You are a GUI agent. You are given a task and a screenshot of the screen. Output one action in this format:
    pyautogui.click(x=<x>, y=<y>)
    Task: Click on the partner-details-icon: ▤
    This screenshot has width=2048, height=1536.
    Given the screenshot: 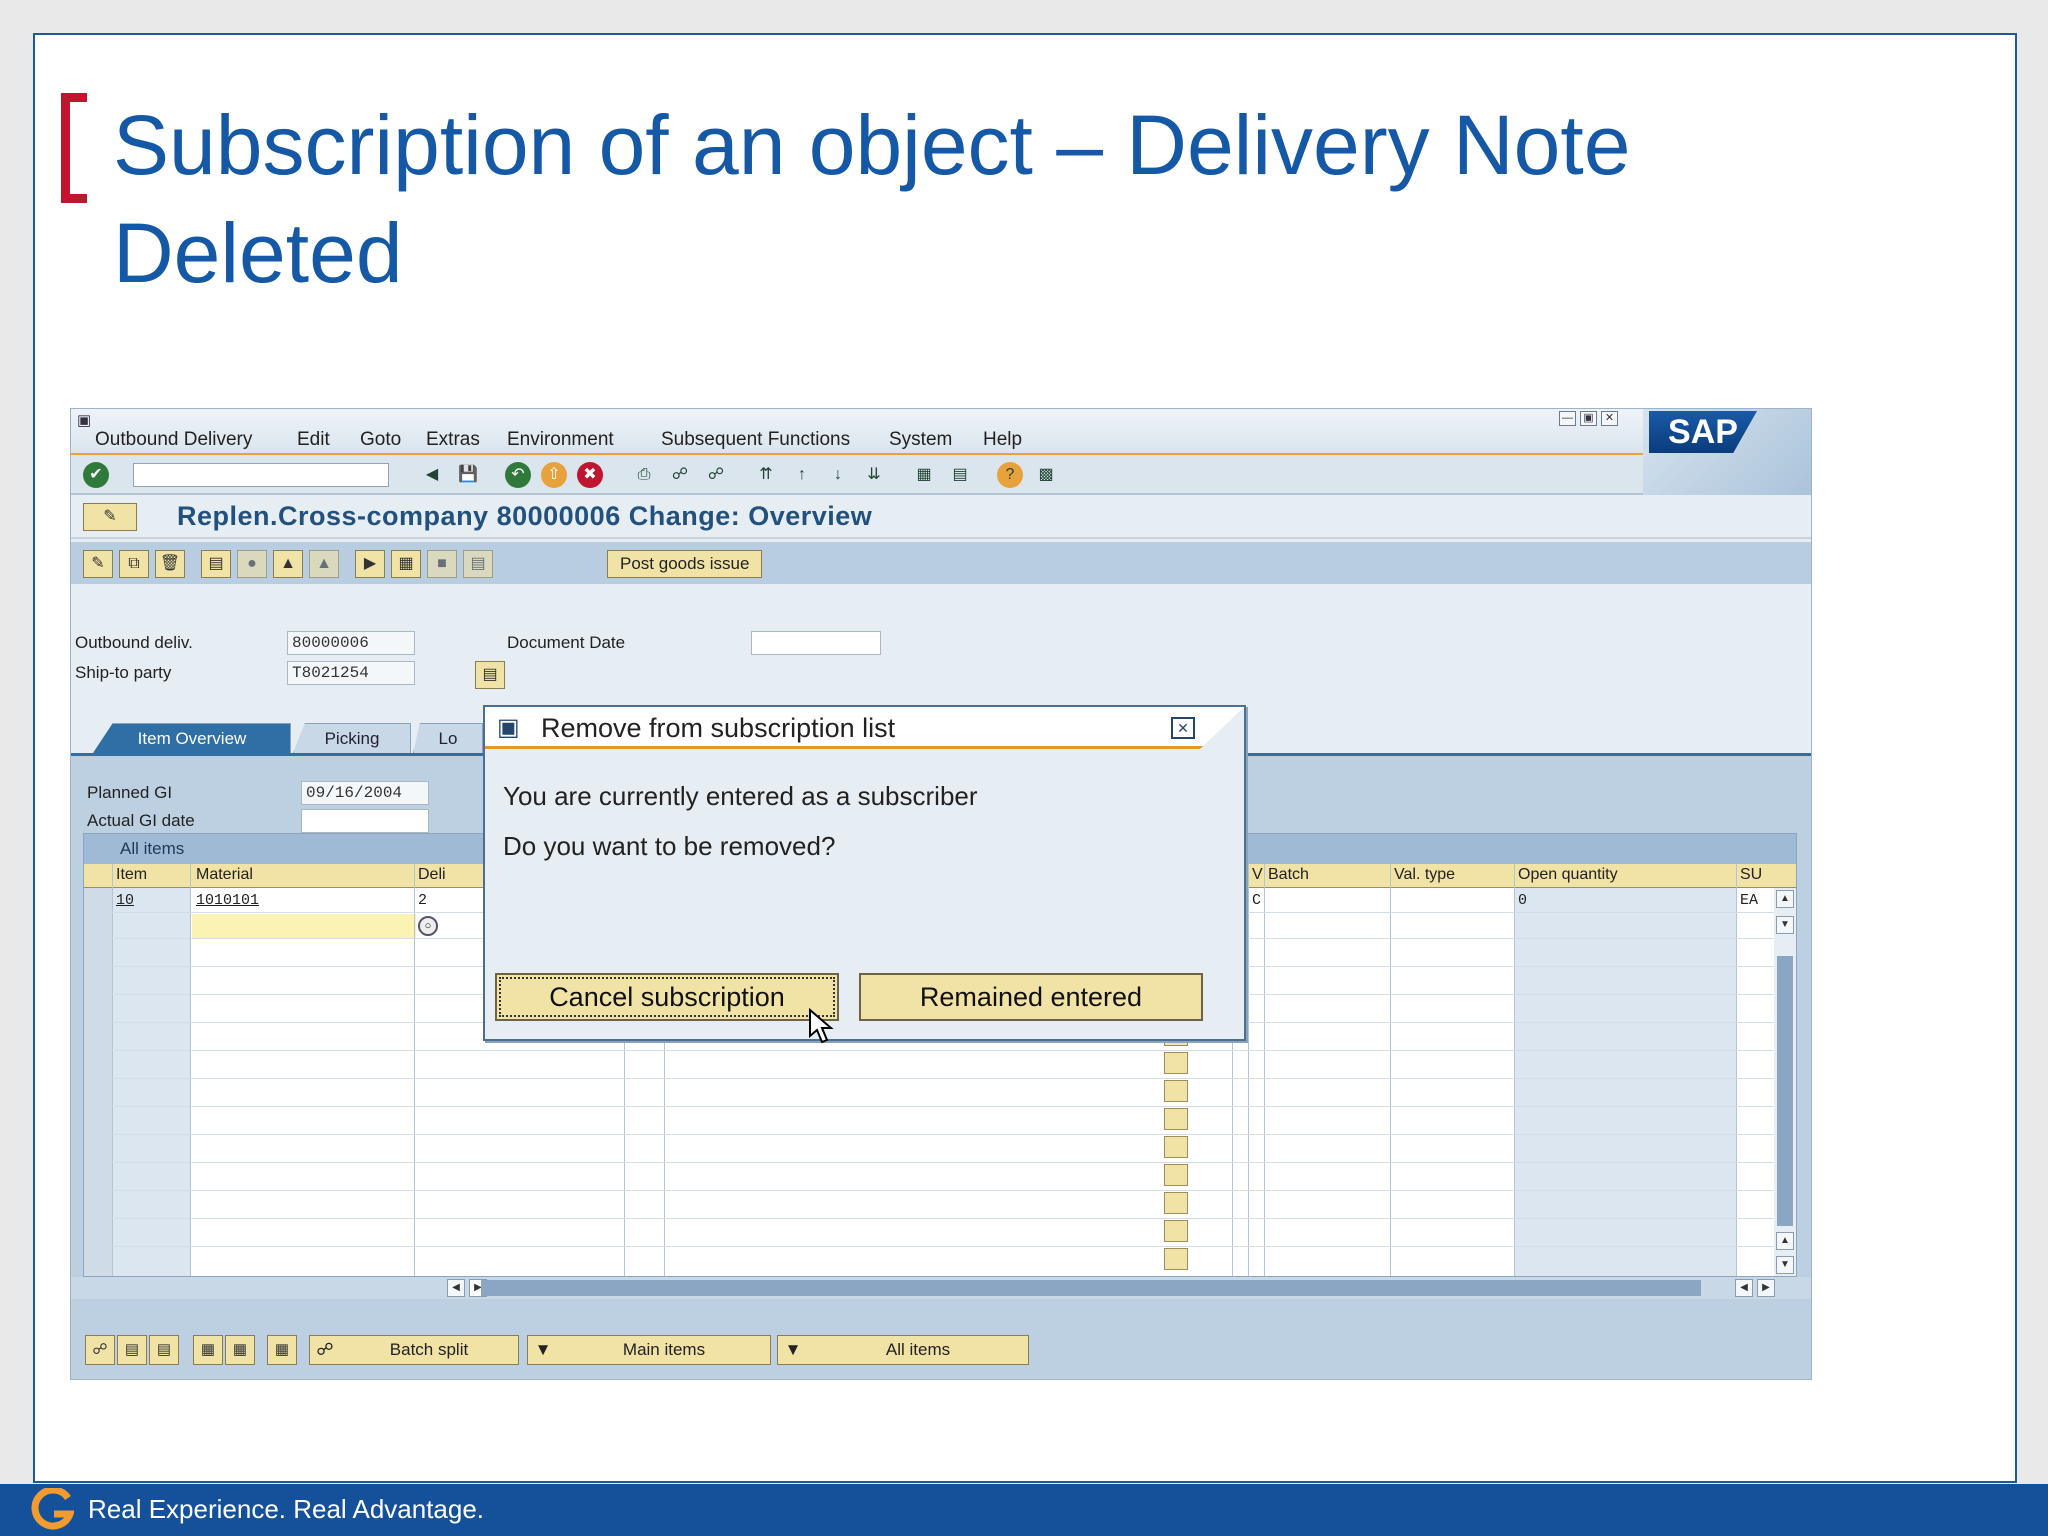 What is the action you would take?
    pyautogui.click(x=490, y=675)
    